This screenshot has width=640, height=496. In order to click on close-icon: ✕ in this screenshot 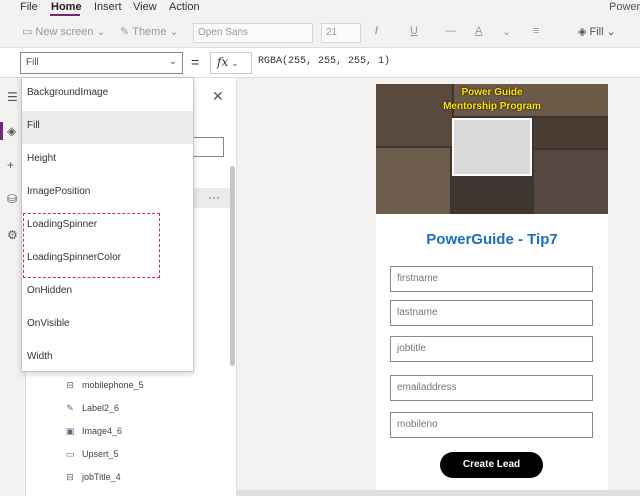, I will do `click(218, 96)`.